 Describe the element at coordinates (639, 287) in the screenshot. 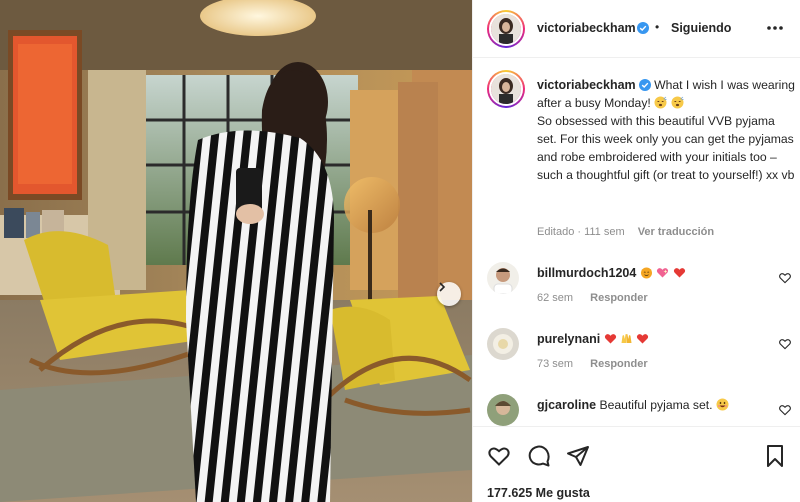

I see `comment-item: billmurdoch1204 62 sem Responder` at that location.